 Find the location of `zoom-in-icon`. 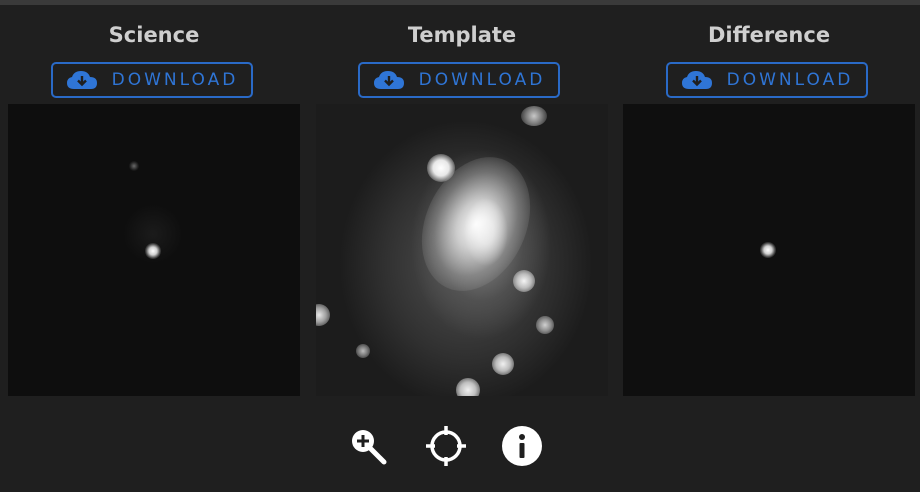

zoom-in-icon is located at coordinates (369, 447).